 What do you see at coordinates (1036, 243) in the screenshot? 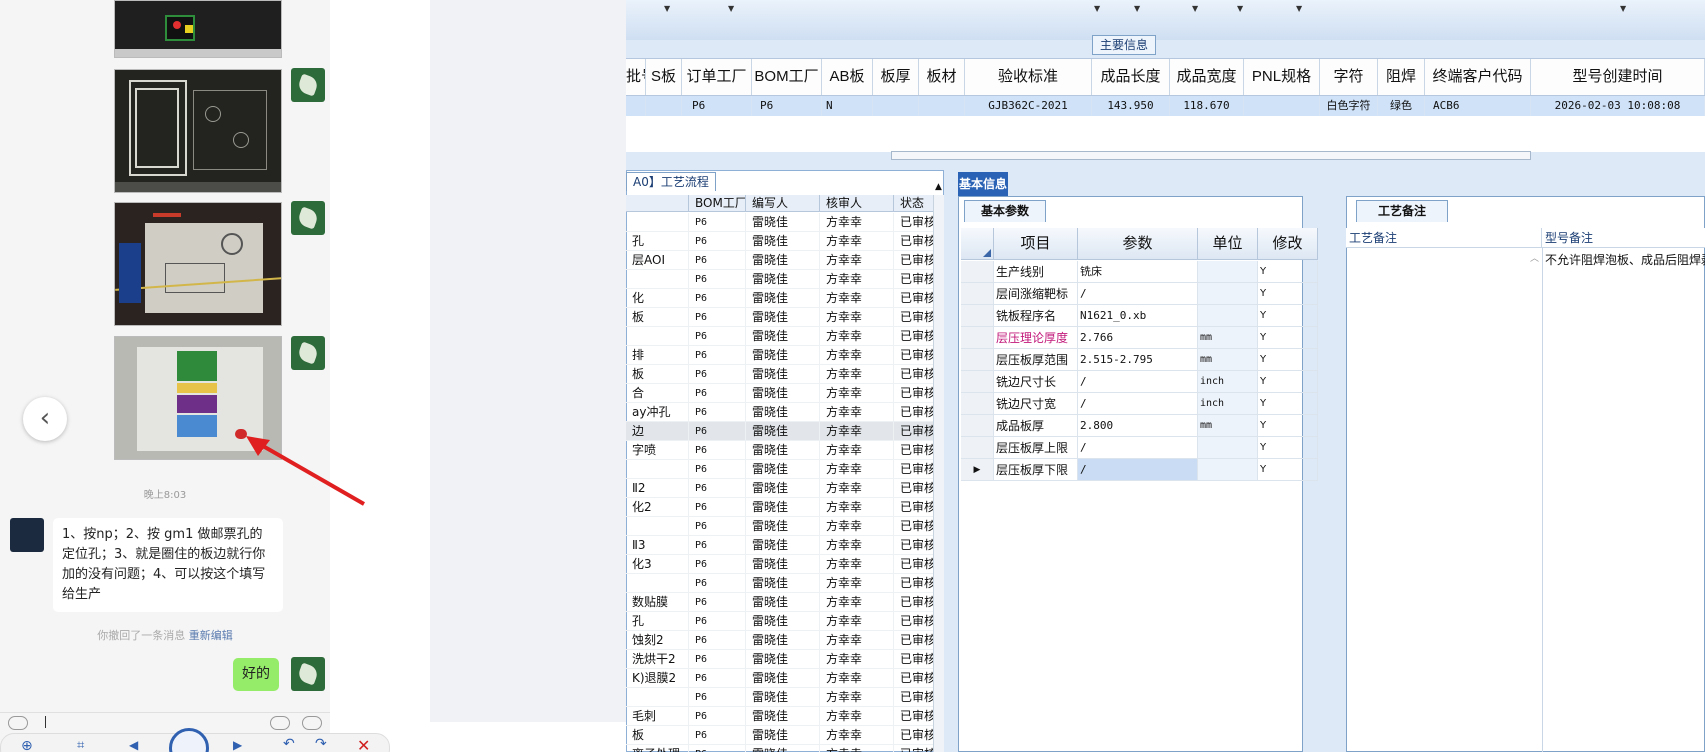
I see `col-header: 项目` at bounding box center [1036, 243].